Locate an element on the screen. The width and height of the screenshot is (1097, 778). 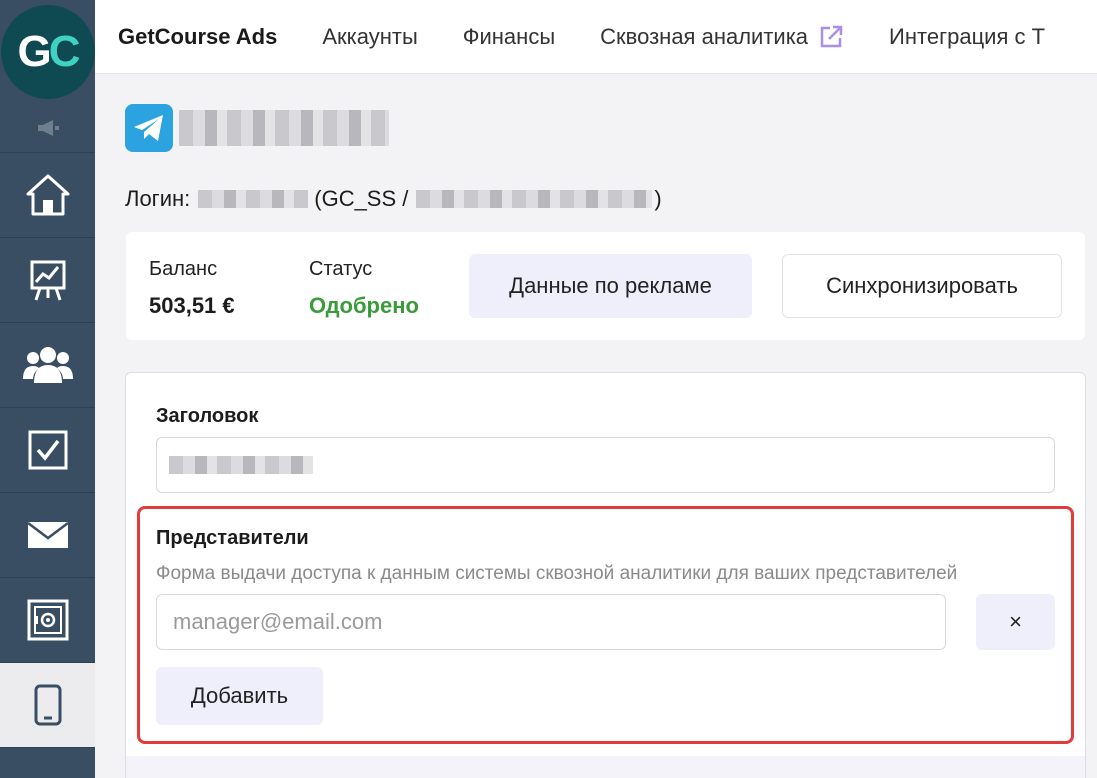
sidebar-item-home is located at coordinates (47, 195).